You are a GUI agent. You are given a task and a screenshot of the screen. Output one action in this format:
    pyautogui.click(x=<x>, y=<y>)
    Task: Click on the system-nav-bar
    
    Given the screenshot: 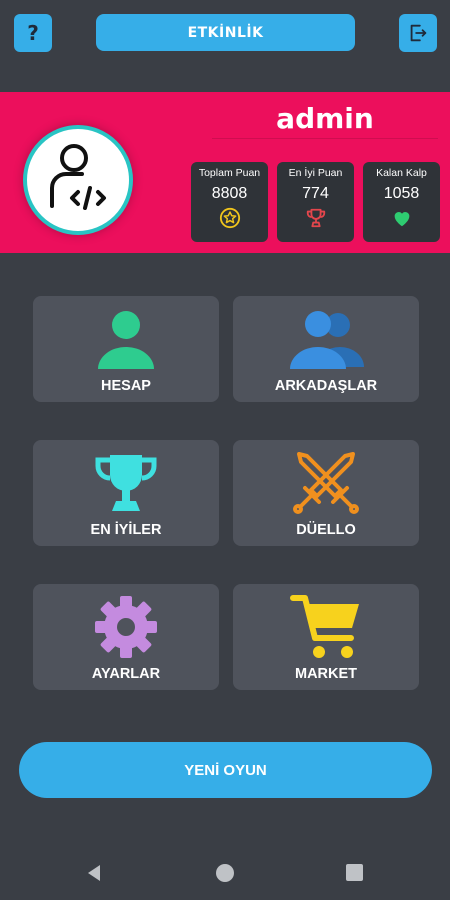 What is the action you would take?
    pyautogui.click(x=225, y=872)
    